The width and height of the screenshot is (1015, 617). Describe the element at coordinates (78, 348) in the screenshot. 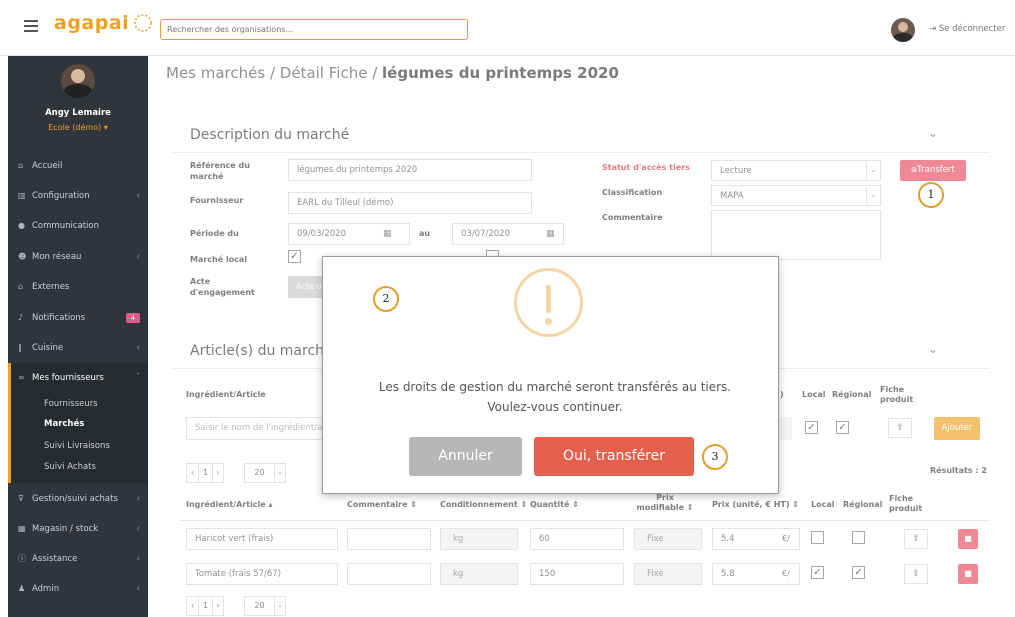

I see `sidebar-item-cuisine: ‖ Cuisine ‹` at that location.